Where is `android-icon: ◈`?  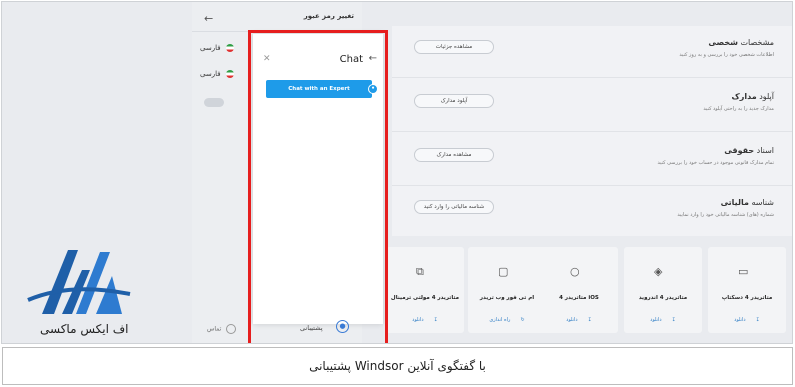
android-icon: ◈ is located at coordinates (658, 271).